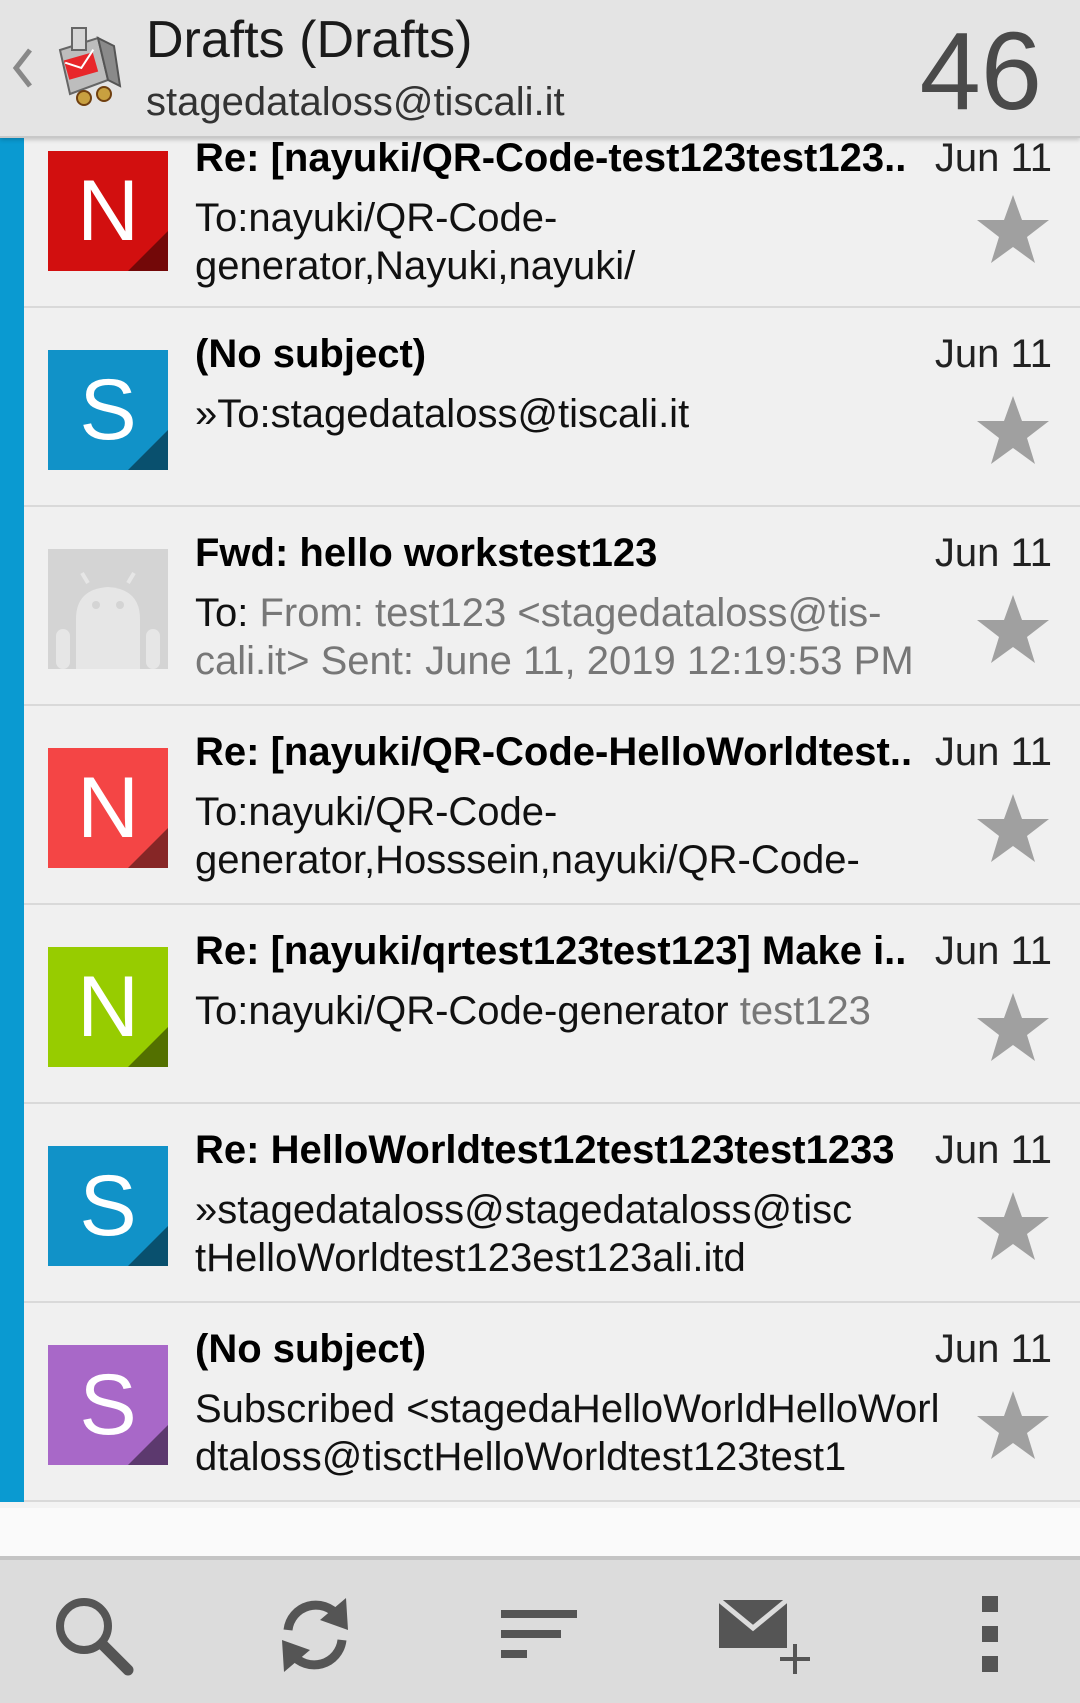 The height and width of the screenshot is (1703, 1080). What do you see at coordinates (315, 1635) in the screenshot?
I see `refresh-icon` at bounding box center [315, 1635].